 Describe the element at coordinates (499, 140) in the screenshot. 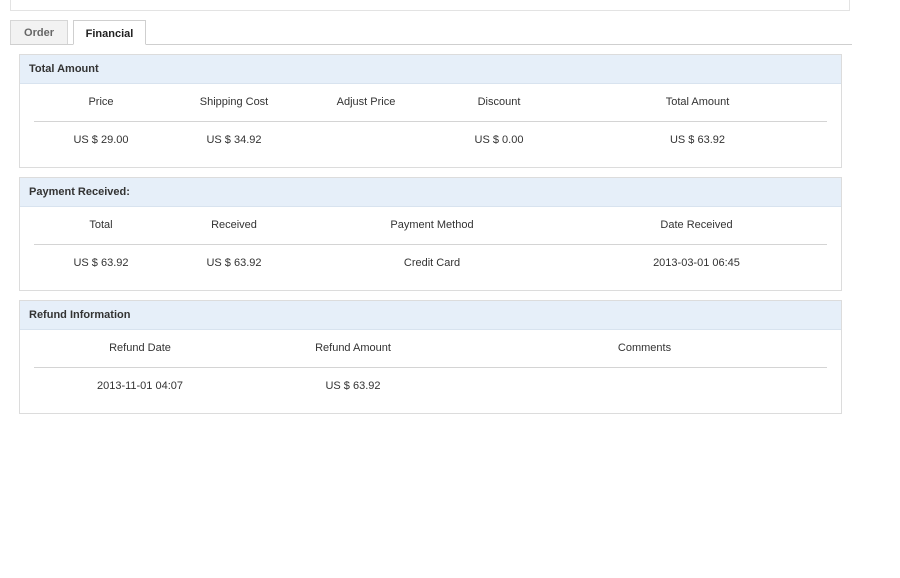

I see `value-discount: US $ 0.00` at that location.